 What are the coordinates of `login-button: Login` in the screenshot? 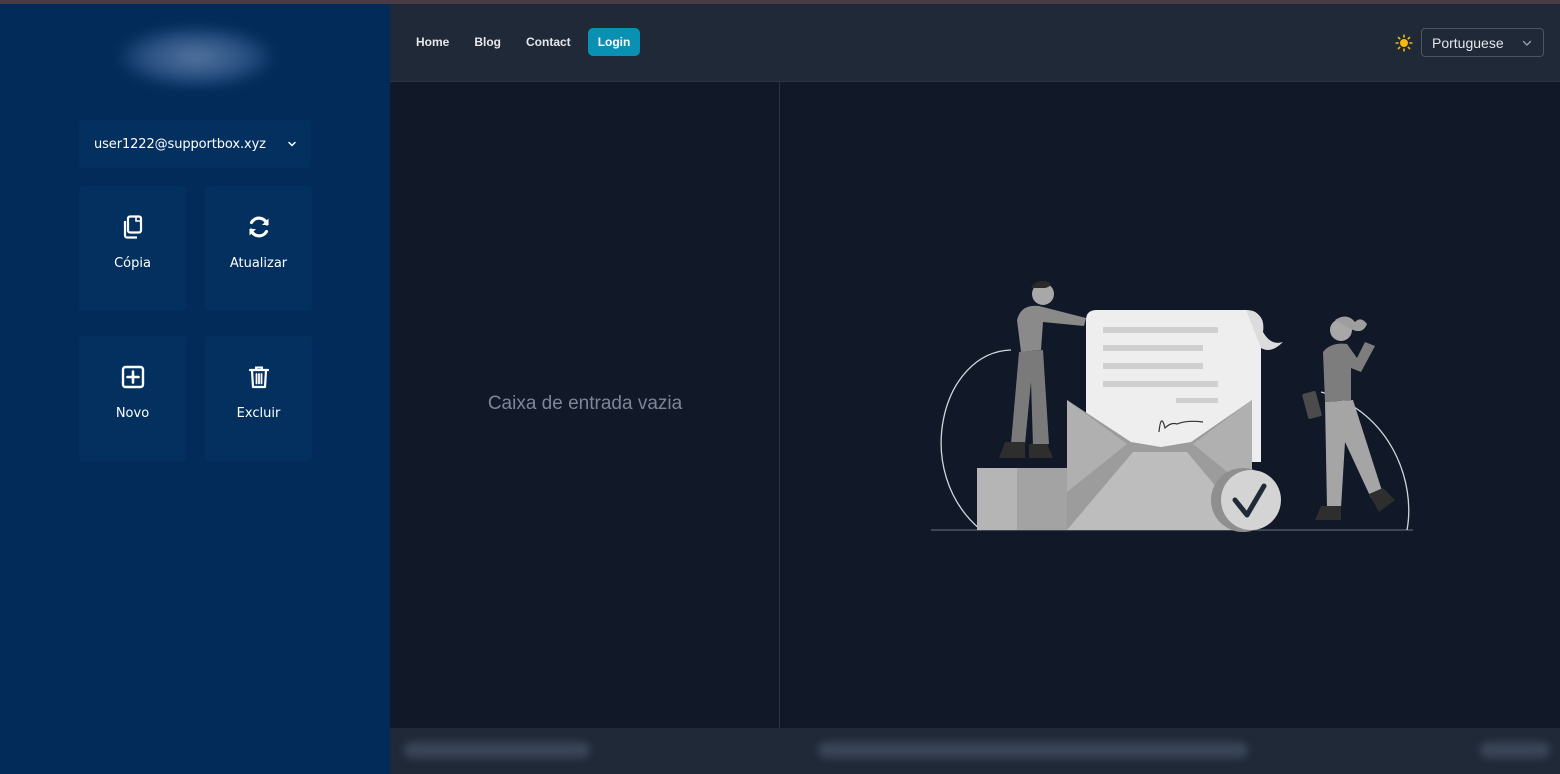 It's located at (614, 42).